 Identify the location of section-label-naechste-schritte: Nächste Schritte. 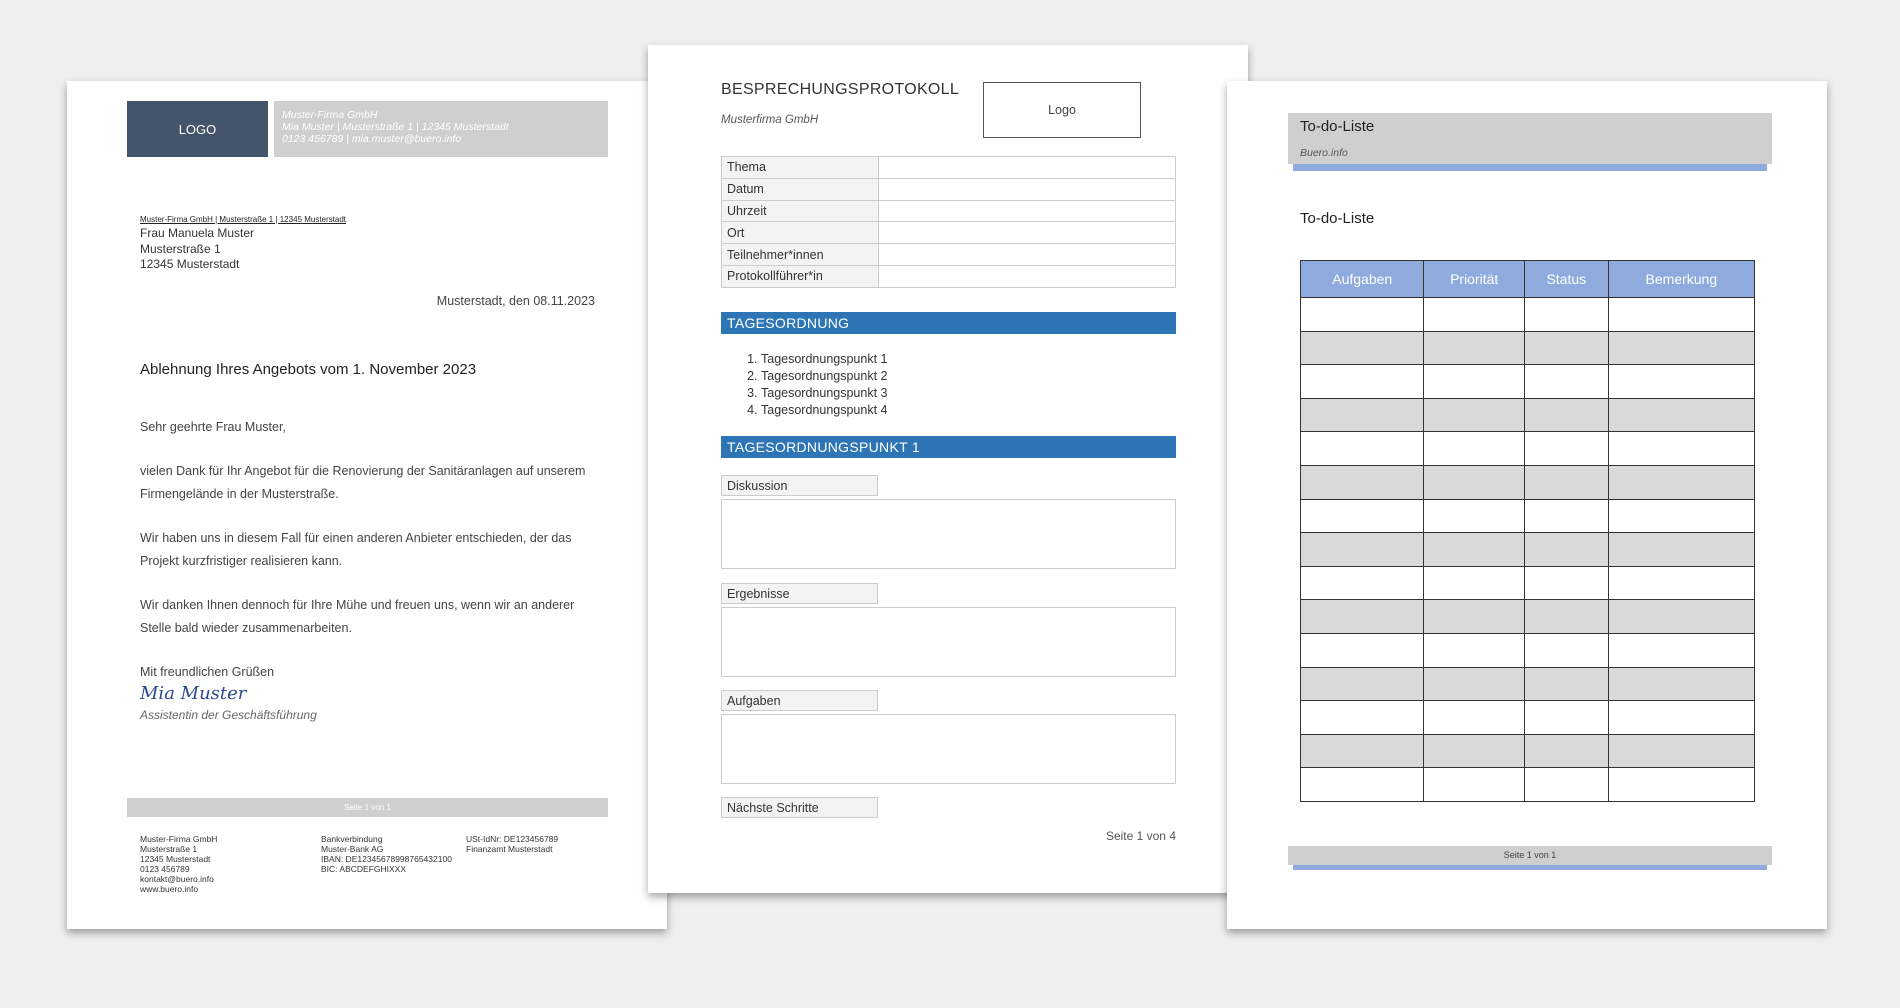
(799, 807).